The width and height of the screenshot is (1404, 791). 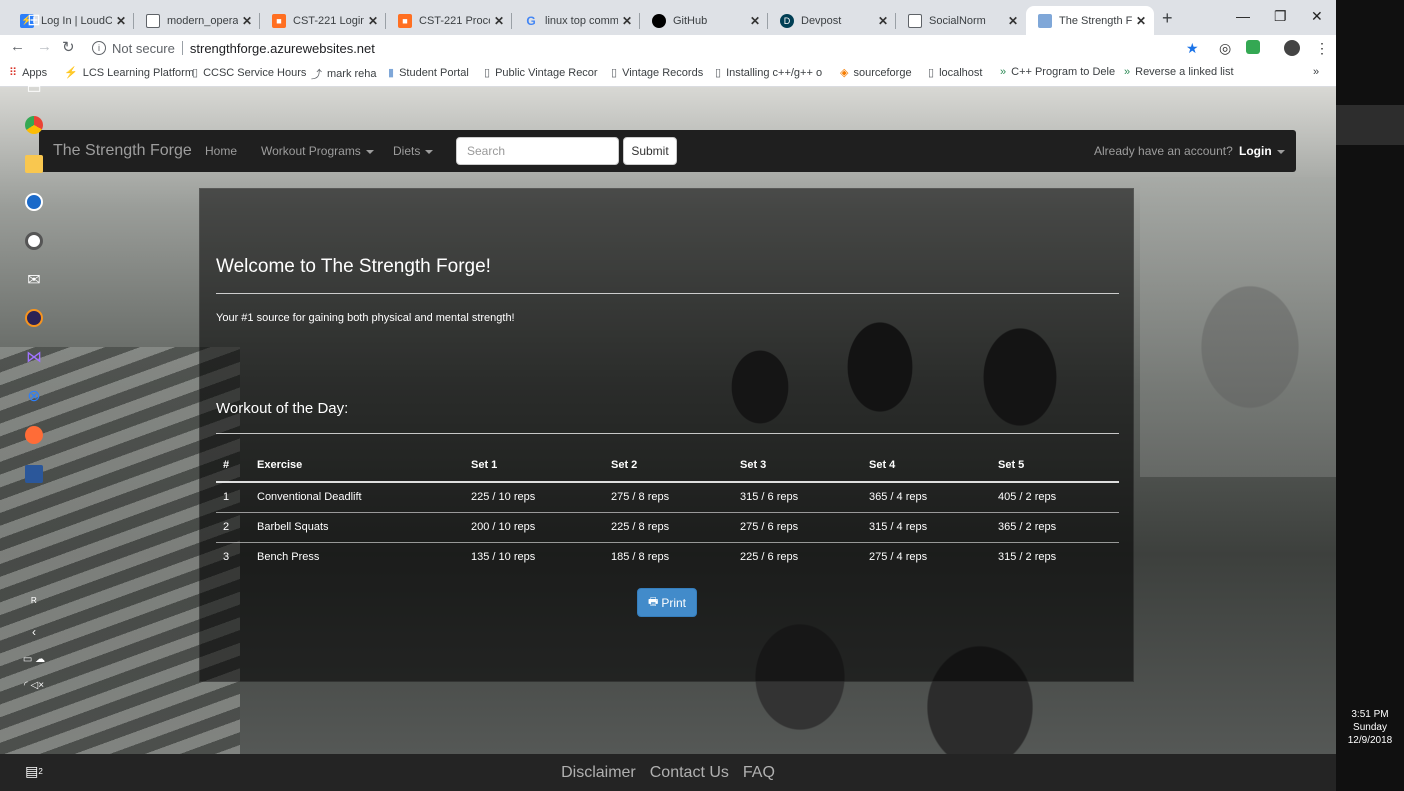 What do you see at coordinates (1262, 151) in the screenshot?
I see `login-dropdown: Login` at bounding box center [1262, 151].